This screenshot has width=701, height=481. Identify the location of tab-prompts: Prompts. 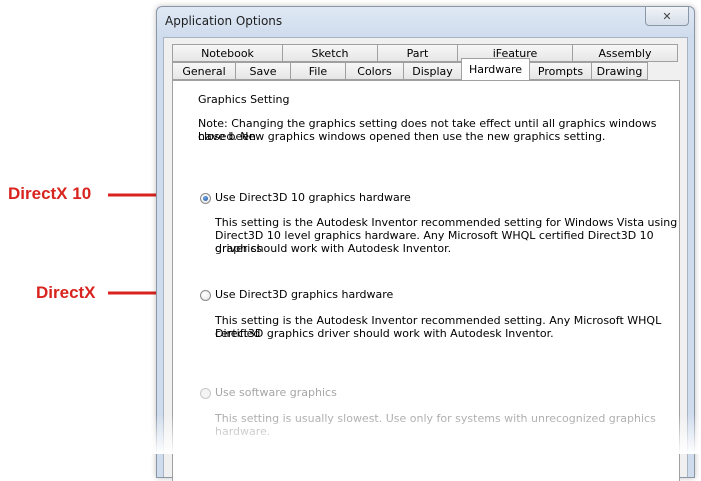
(560, 71).